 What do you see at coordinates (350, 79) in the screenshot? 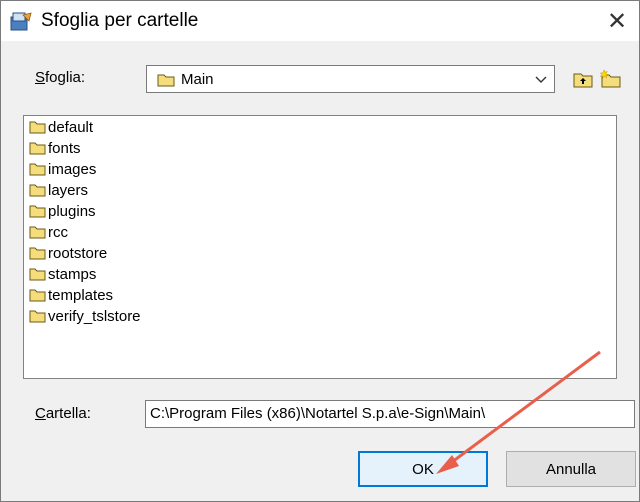
I see `browse-combobox: Main` at bounding box center [350, 79].